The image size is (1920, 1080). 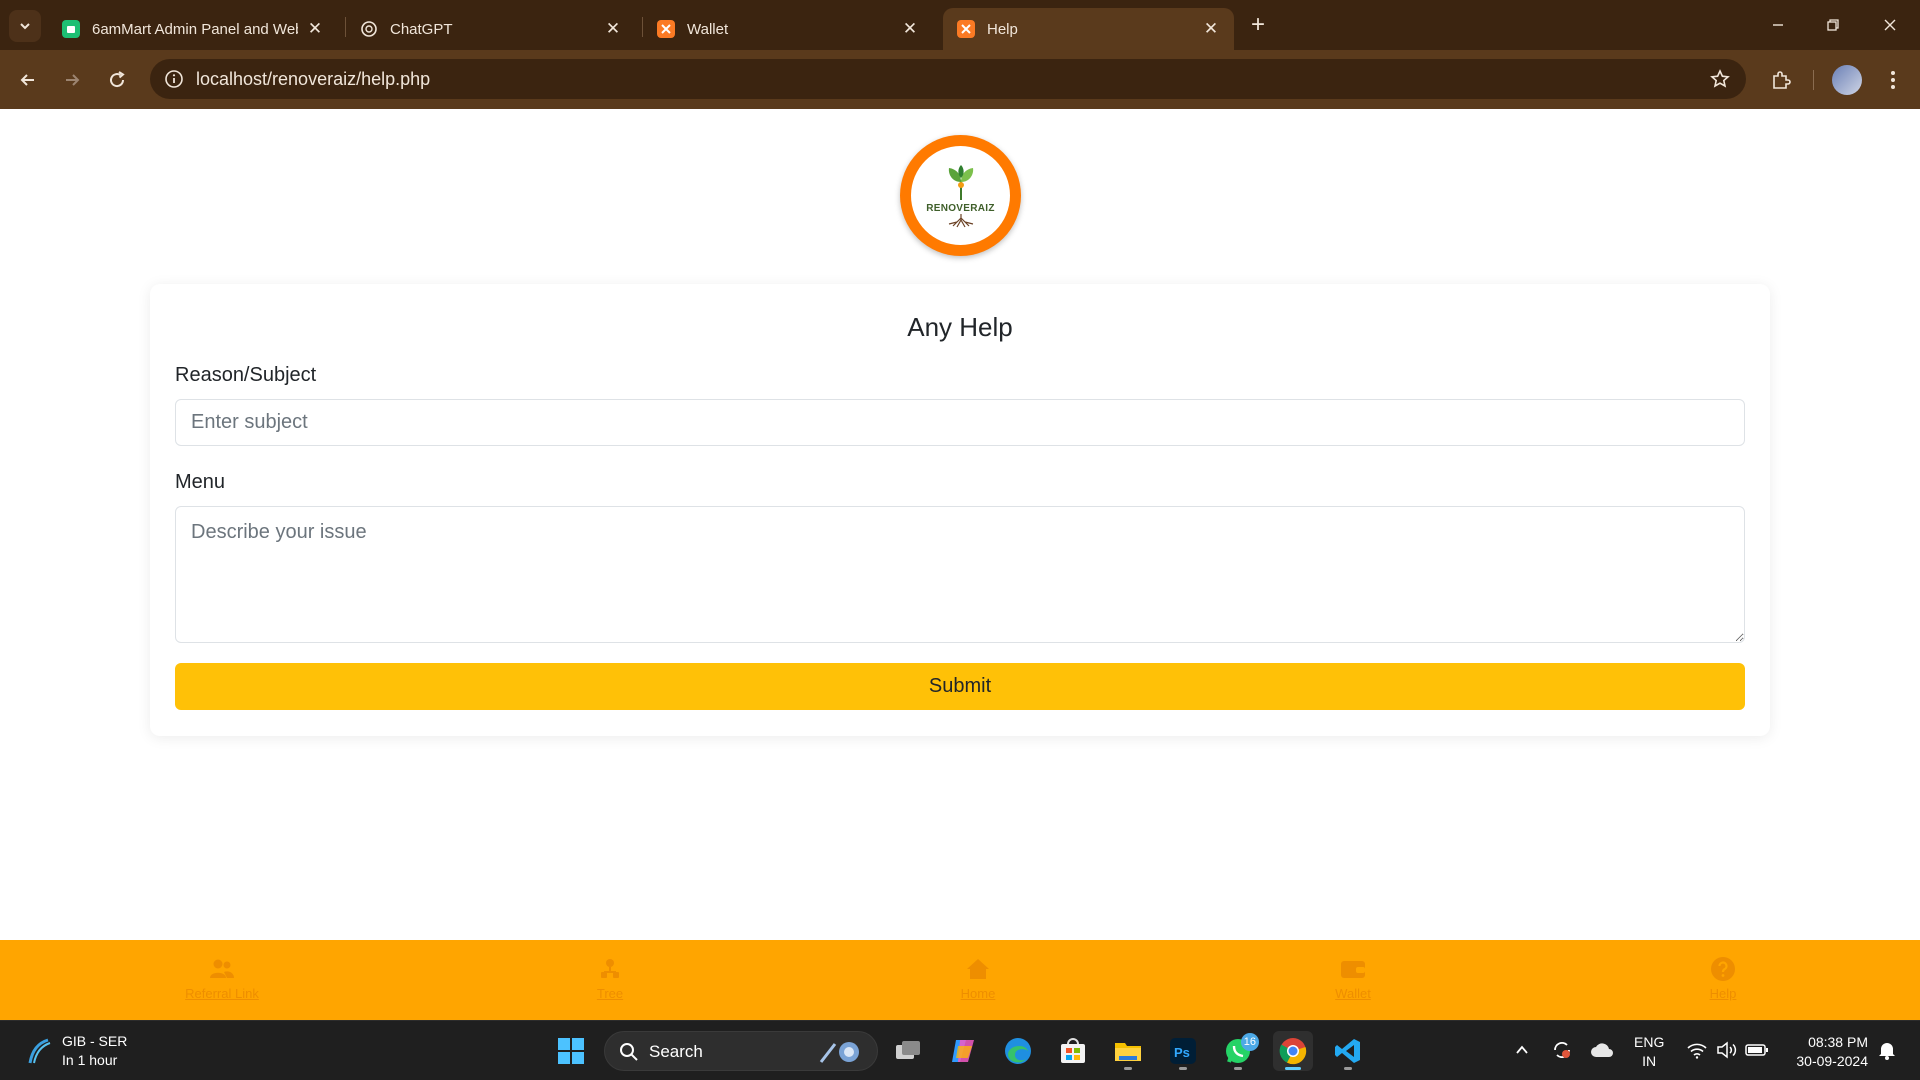 I want to click on close-icon, so click(x=1890, y=25).